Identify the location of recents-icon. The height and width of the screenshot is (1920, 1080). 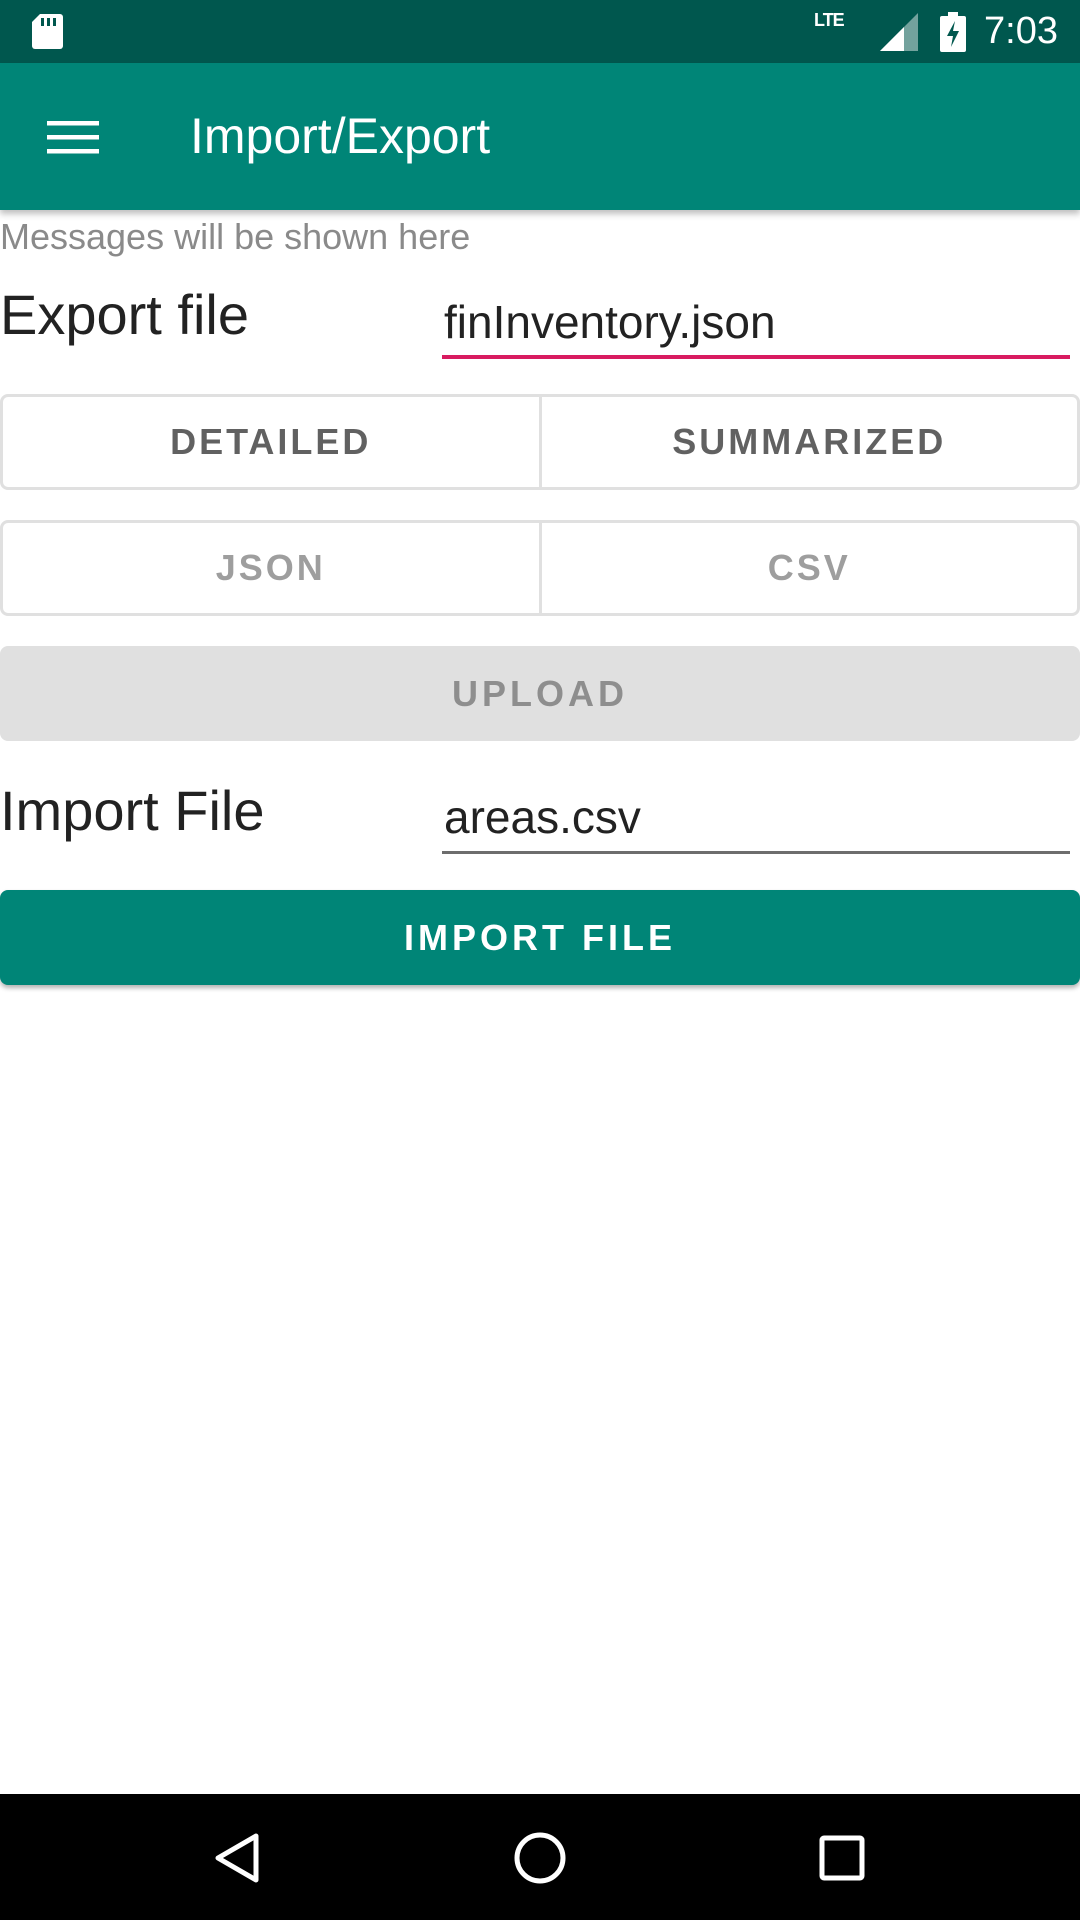
(842, 1858).